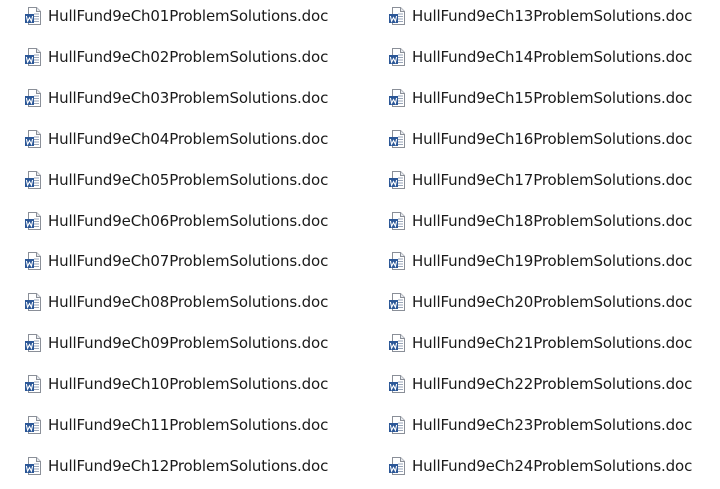 This screenshot has height=489, width=720. I want to click on file-name: HullFund9eCh02ProblemSolutions.doc, so click(188, 56).